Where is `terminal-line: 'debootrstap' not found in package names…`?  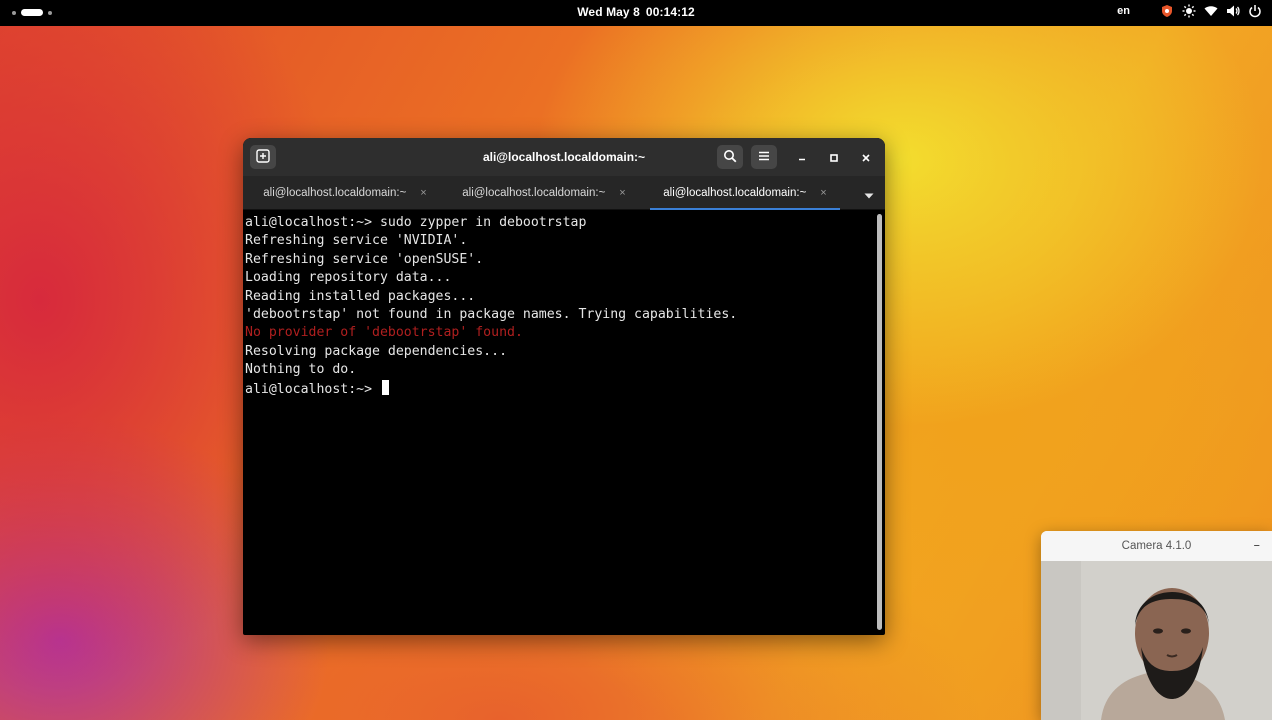
terminal-line: 'debootrstap' not found in package names… is located at coordinates (491, 314).